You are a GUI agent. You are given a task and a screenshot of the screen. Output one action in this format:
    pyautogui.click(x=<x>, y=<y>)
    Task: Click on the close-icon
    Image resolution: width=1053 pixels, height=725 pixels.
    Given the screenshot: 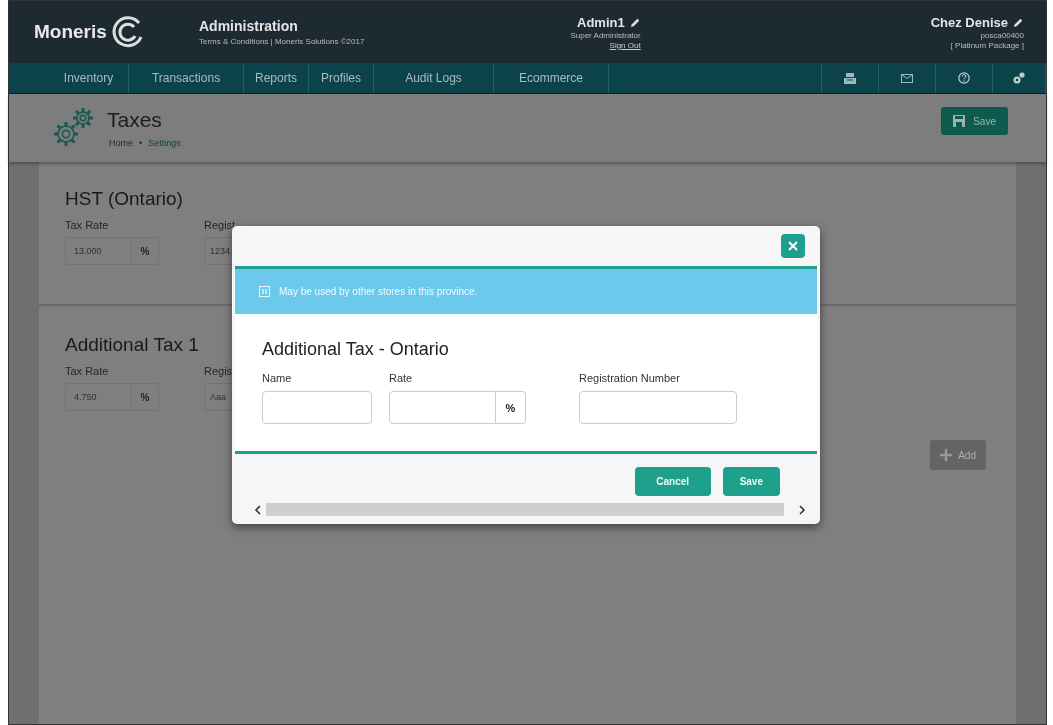 What is the action you would take?
    pyautogui.click(x=793, y=246)
    